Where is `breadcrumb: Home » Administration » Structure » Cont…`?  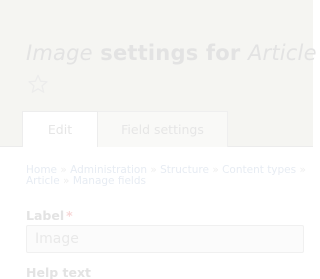
breadcrumb: Home » Administration » Structure » Cont… is located at coordinates (168, 176).